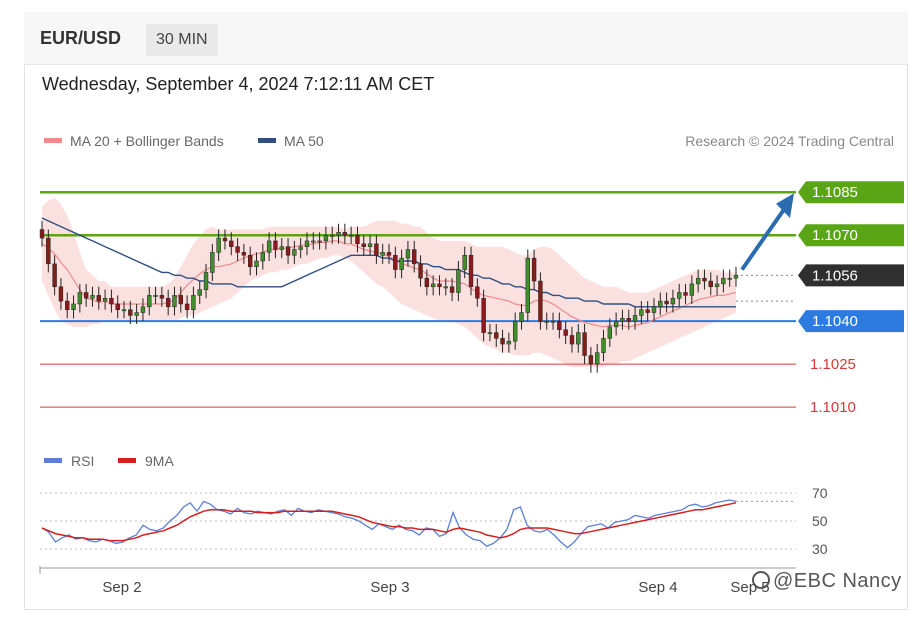 This screenshot has width=924, height=620. Describe the element at coordinates (833, 364) in the screenshot. I see `level-label-1-1025: 1.1025` at that location.